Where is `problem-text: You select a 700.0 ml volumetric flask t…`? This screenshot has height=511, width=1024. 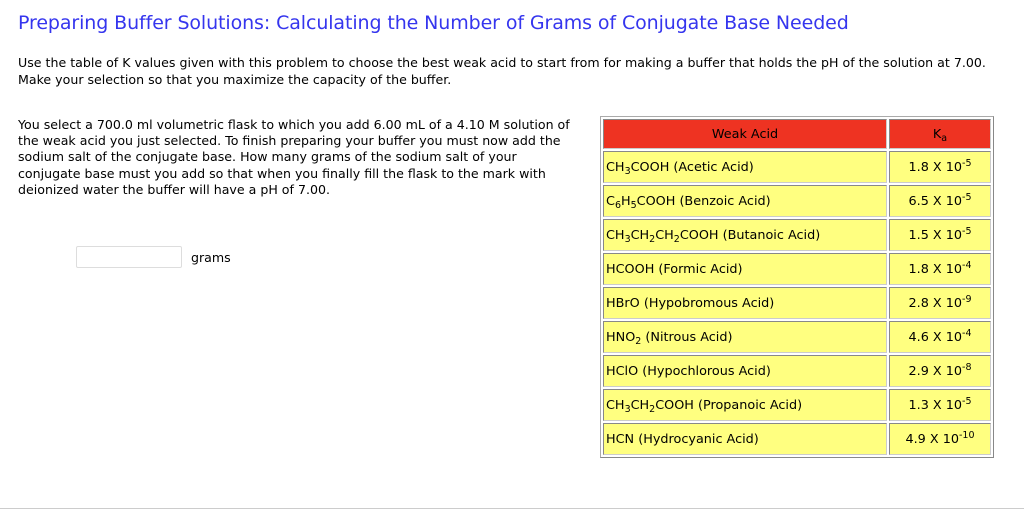
problem-text: You select a 700.0 ml volumetric flask t… is located at coordinates (294, 157).